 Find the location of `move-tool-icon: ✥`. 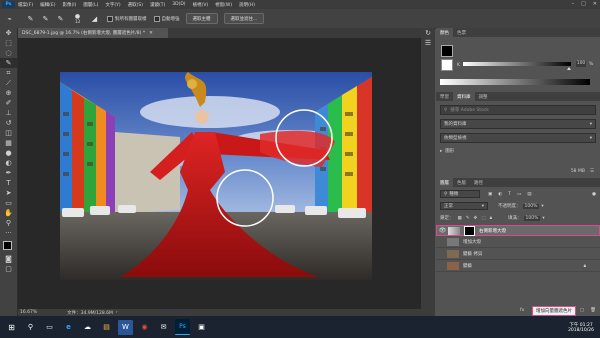

move-tool-icon: ✥ is located at coordinates (8, 33).